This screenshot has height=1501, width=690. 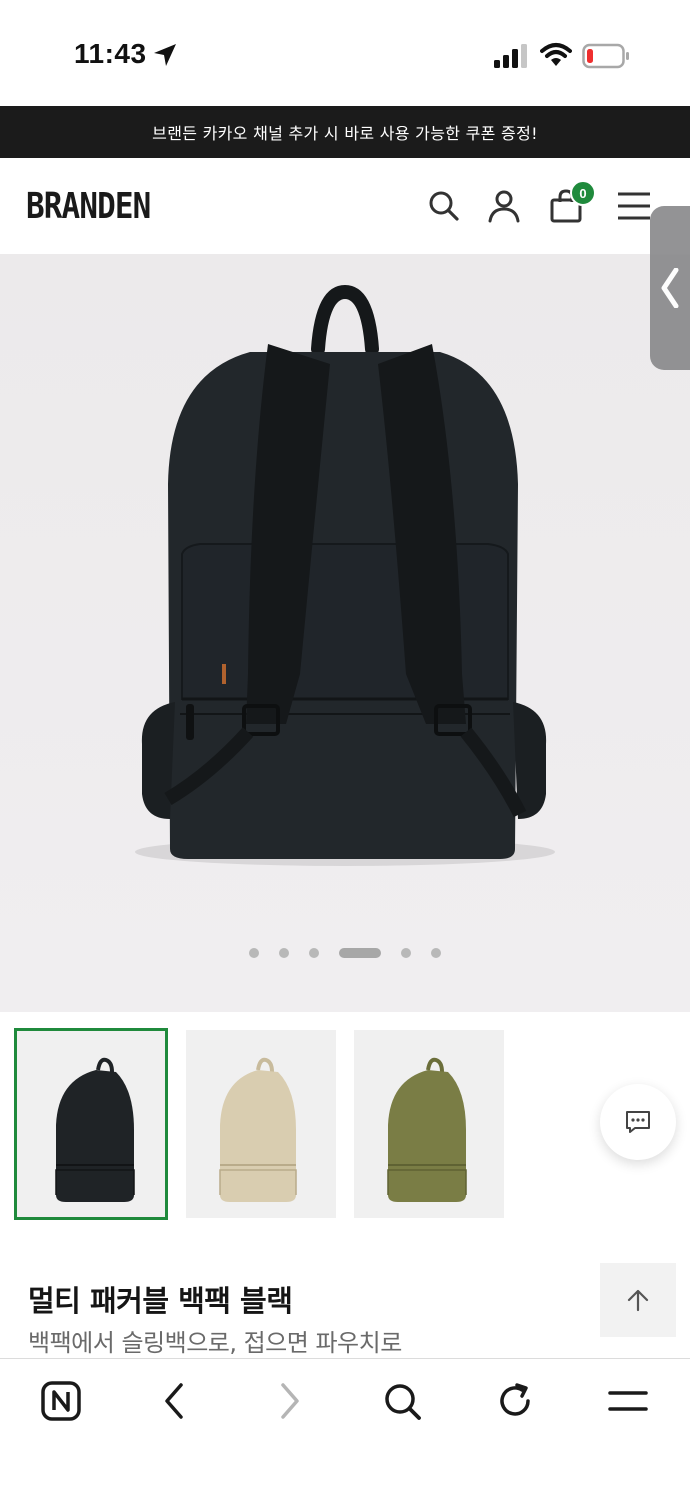 I want to click on forward-button, so click(x=289, y=1401).